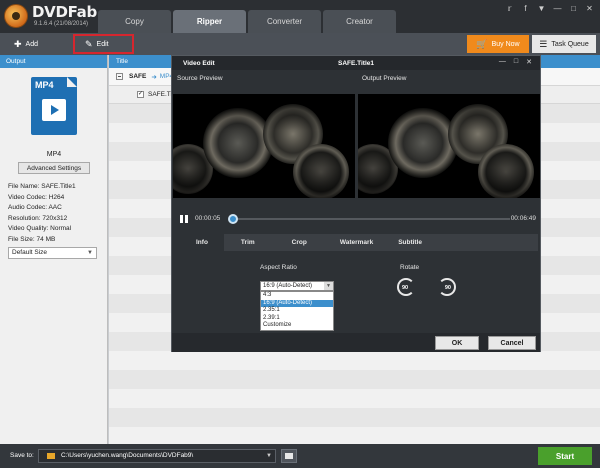 This screenshot has width=600, height=468. What do you see at coordinates (288, 286) in the screenshot?
I see `aspect-ratio-value: 16:9 (Auto-Detect)` at bounding box center [288, 286].